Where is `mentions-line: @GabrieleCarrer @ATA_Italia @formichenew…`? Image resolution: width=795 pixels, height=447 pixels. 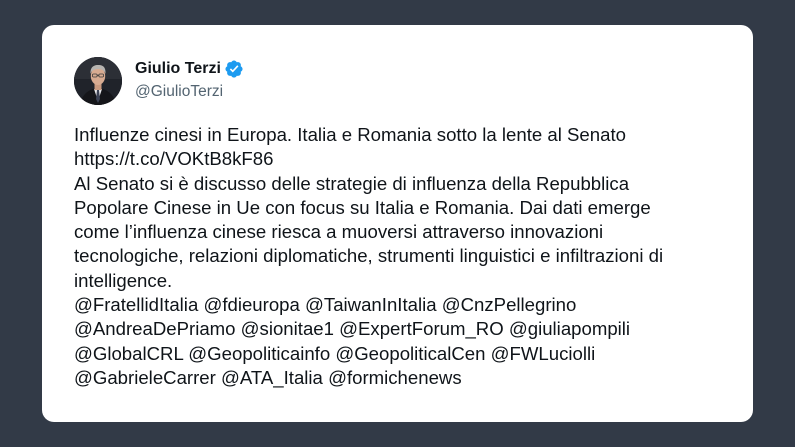 mentions-line: @GabrieleCarrer @ATA_Italia @formichenew… is located at coordinates (404, 378).